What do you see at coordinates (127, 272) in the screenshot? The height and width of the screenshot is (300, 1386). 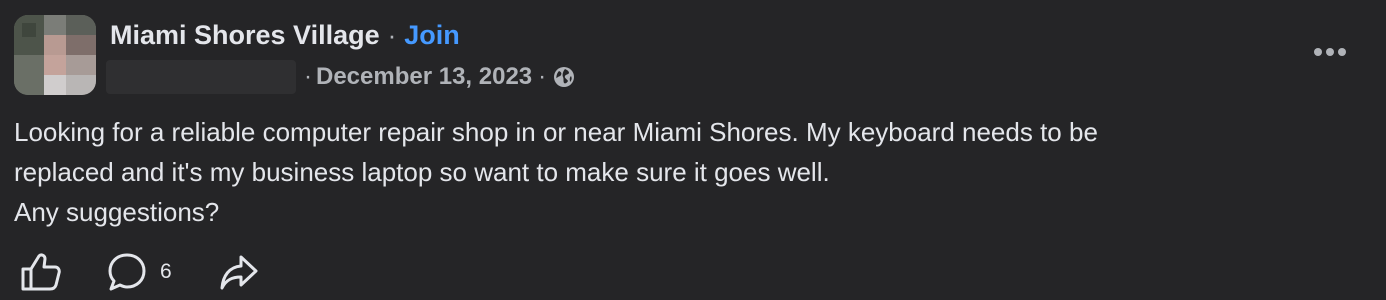 I see `comment-bubble-icon` at bounding box center [127, 272].